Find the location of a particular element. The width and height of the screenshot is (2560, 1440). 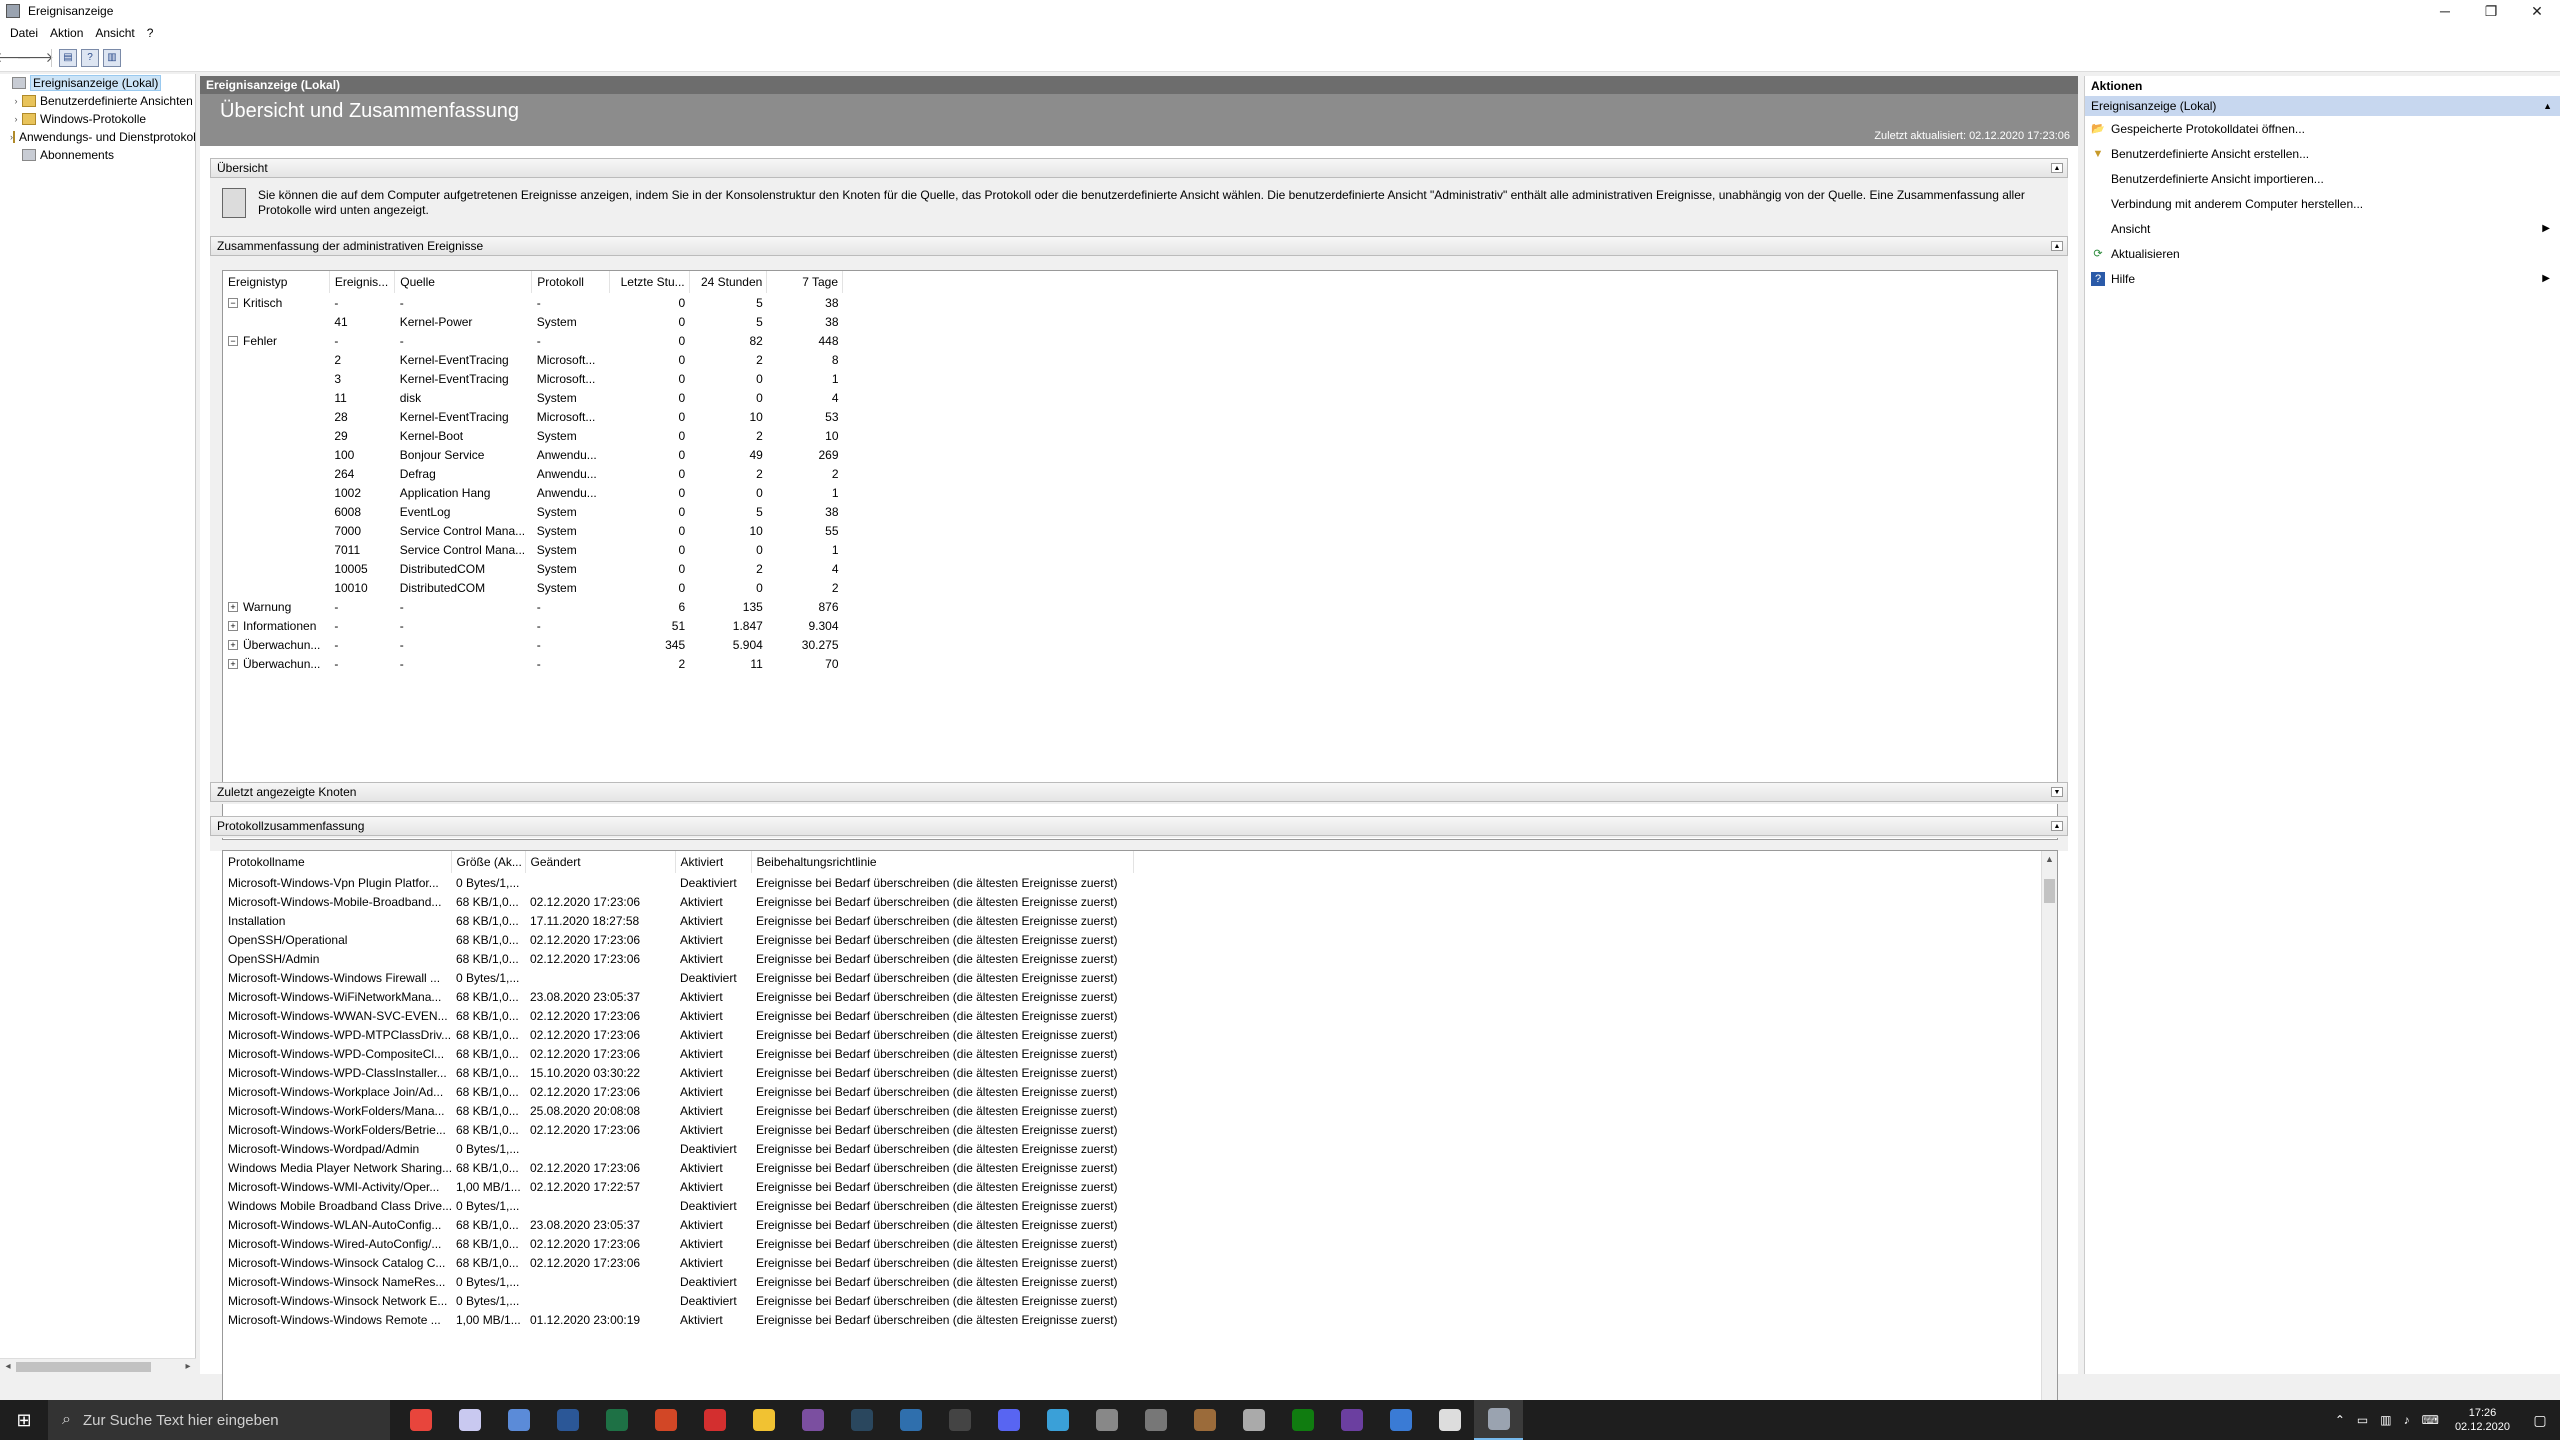

maximize-button: ❐ is located at coordinates (2491, 11).